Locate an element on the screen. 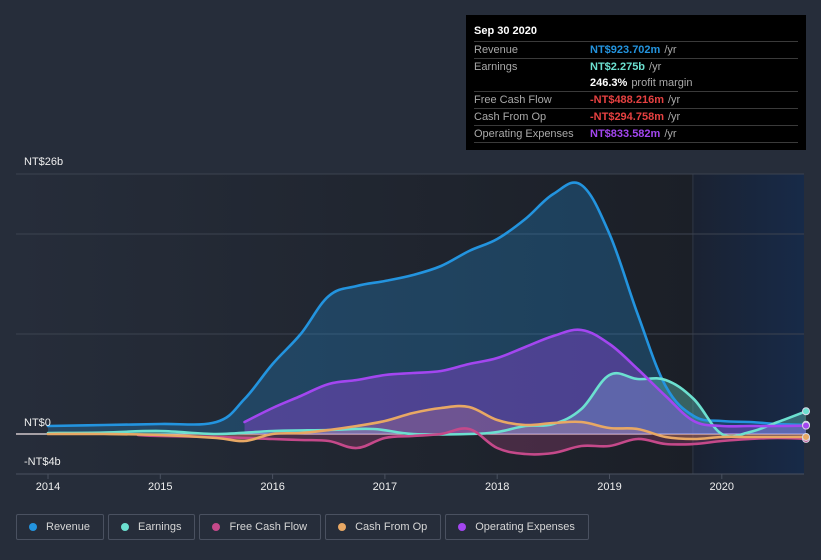 Image resolution: width=821 pixels, height=560 pixels. x-tick-label: 2016 is located at coordinates (272, 487).